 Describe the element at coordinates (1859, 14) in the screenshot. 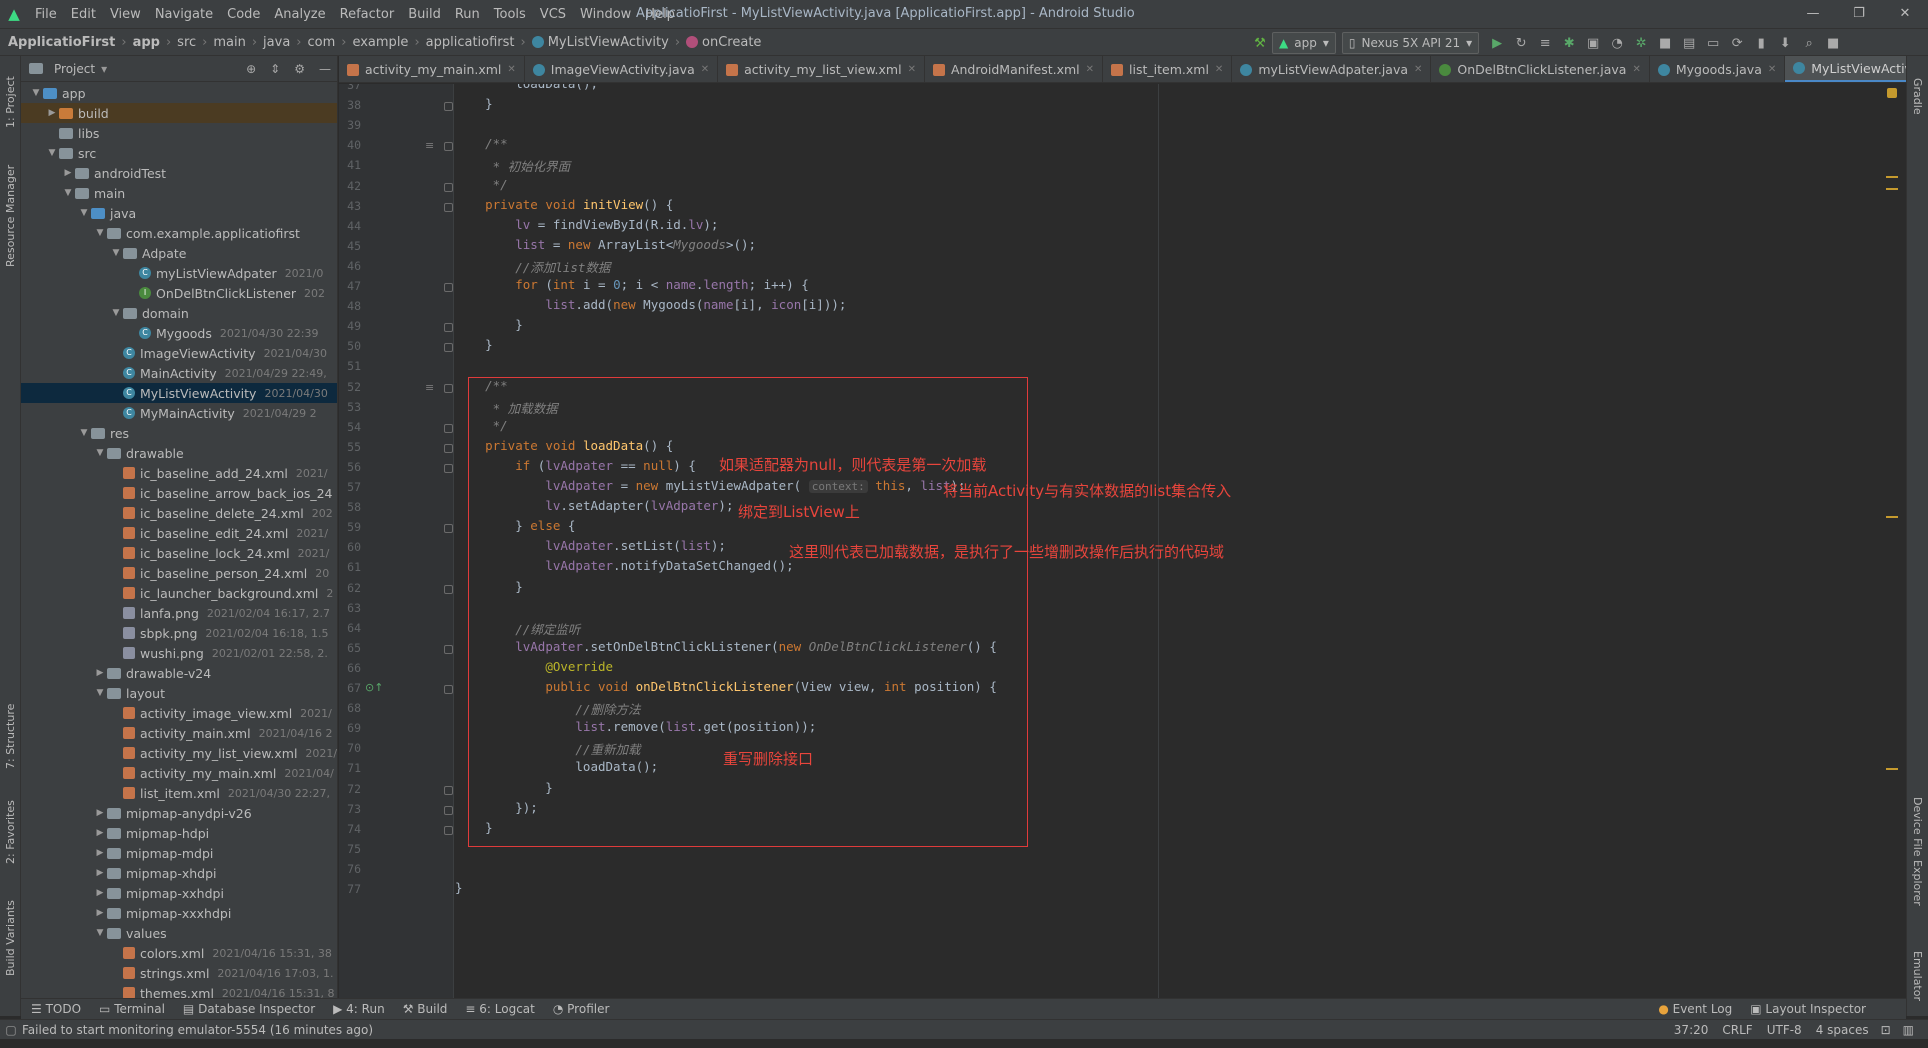

I see `restore-icon: ❐` at that location.